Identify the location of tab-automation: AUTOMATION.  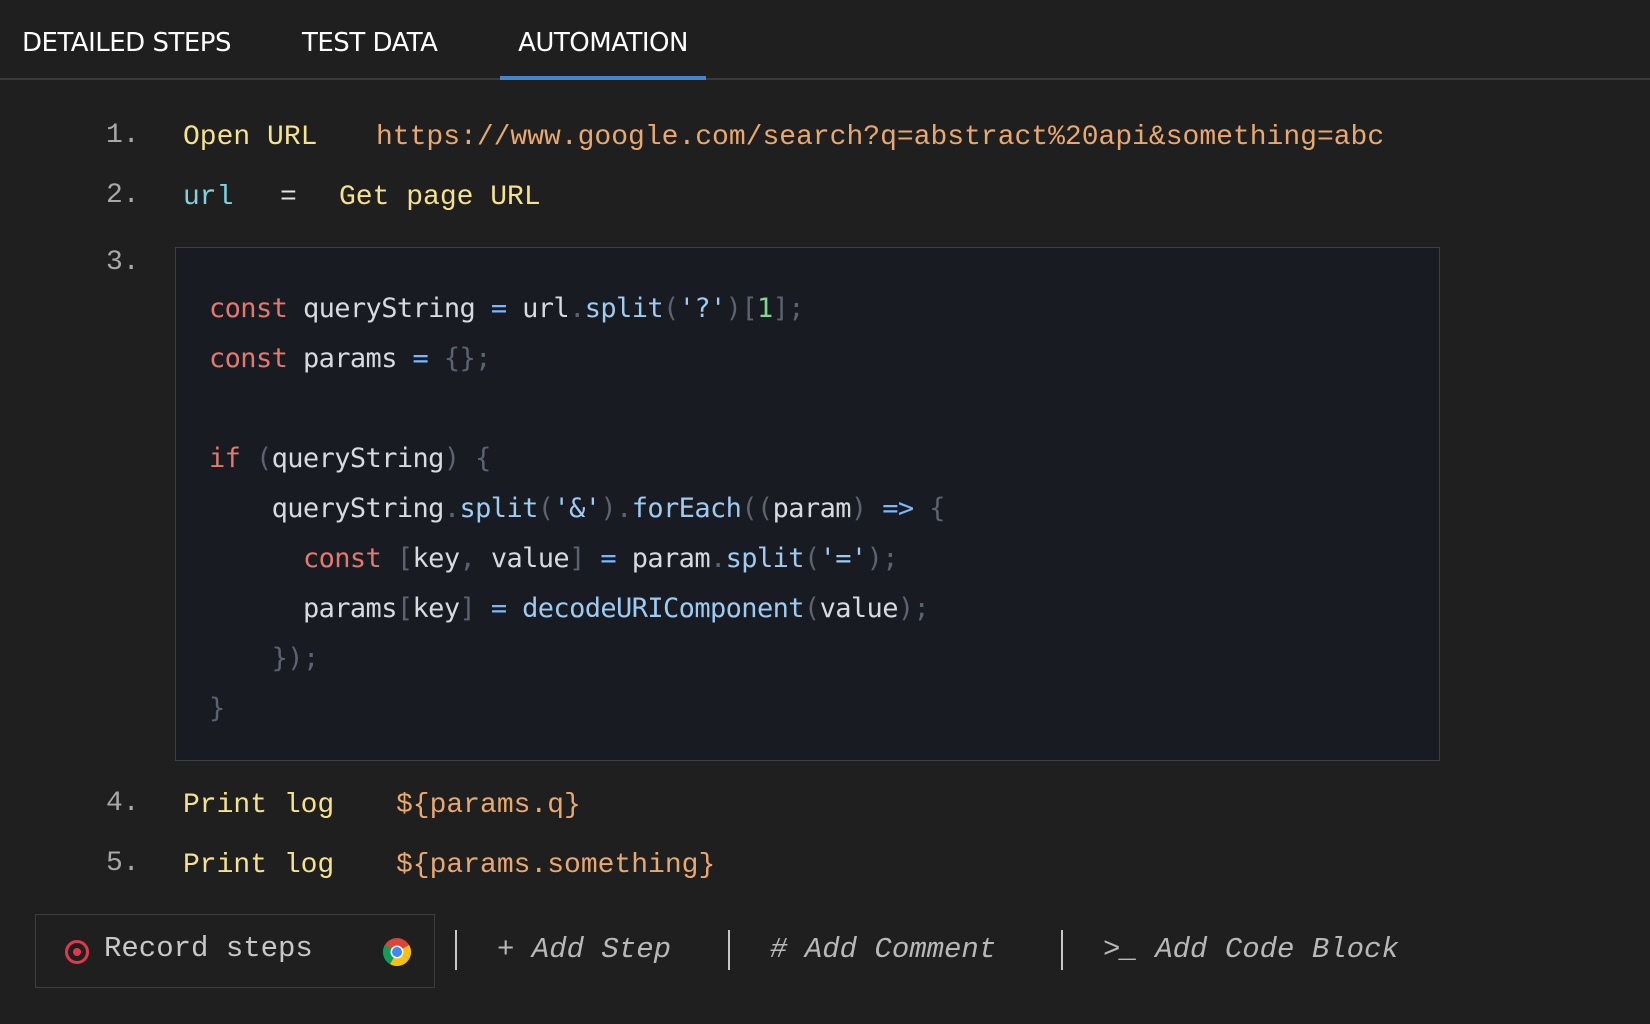
(603, 54).